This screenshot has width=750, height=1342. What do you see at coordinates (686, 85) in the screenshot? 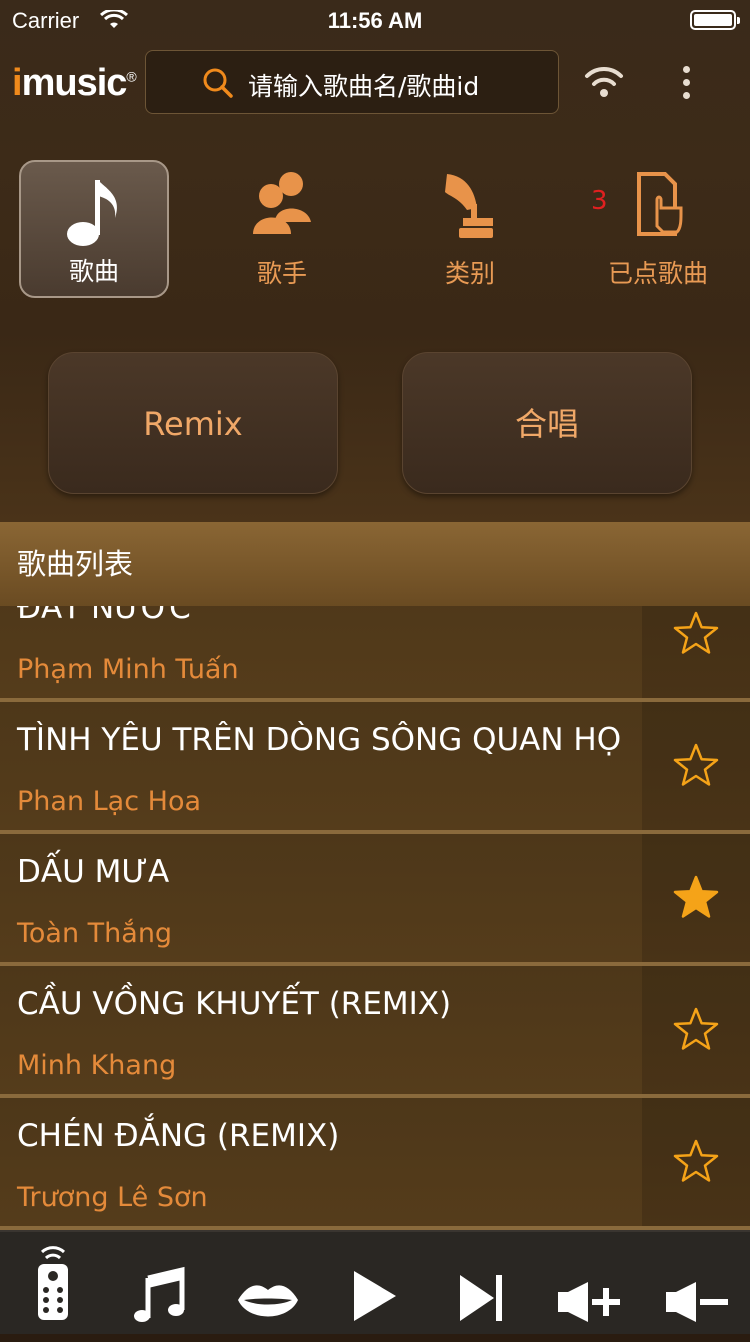
I see `more-menu-icon` at bounding box center [686, 85].